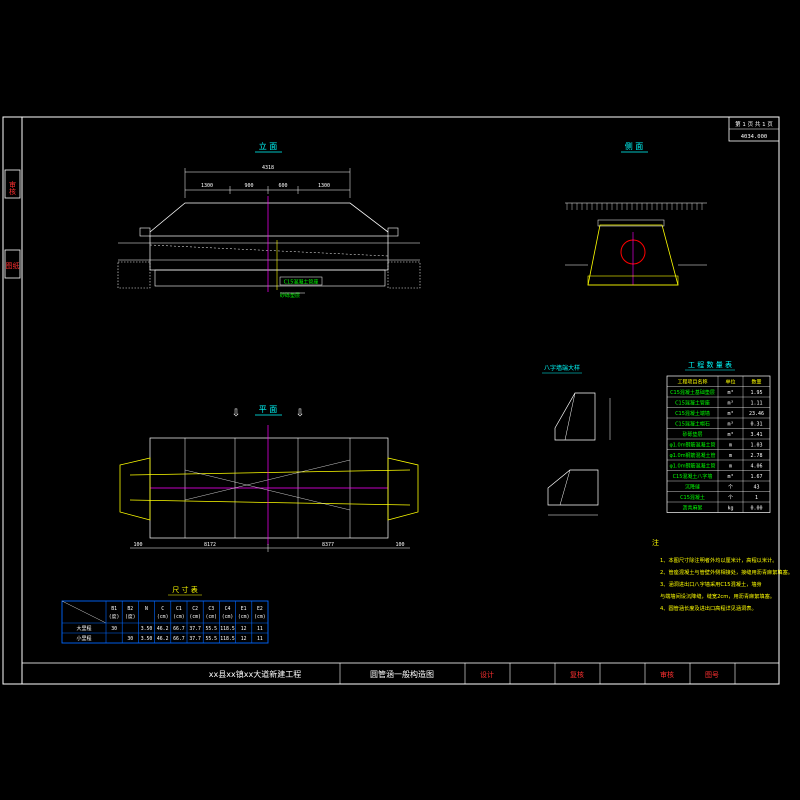 This screenshot has width=800, height=800. I want to click on dims-table-title: 尺 寸 表, so click(184, 589).